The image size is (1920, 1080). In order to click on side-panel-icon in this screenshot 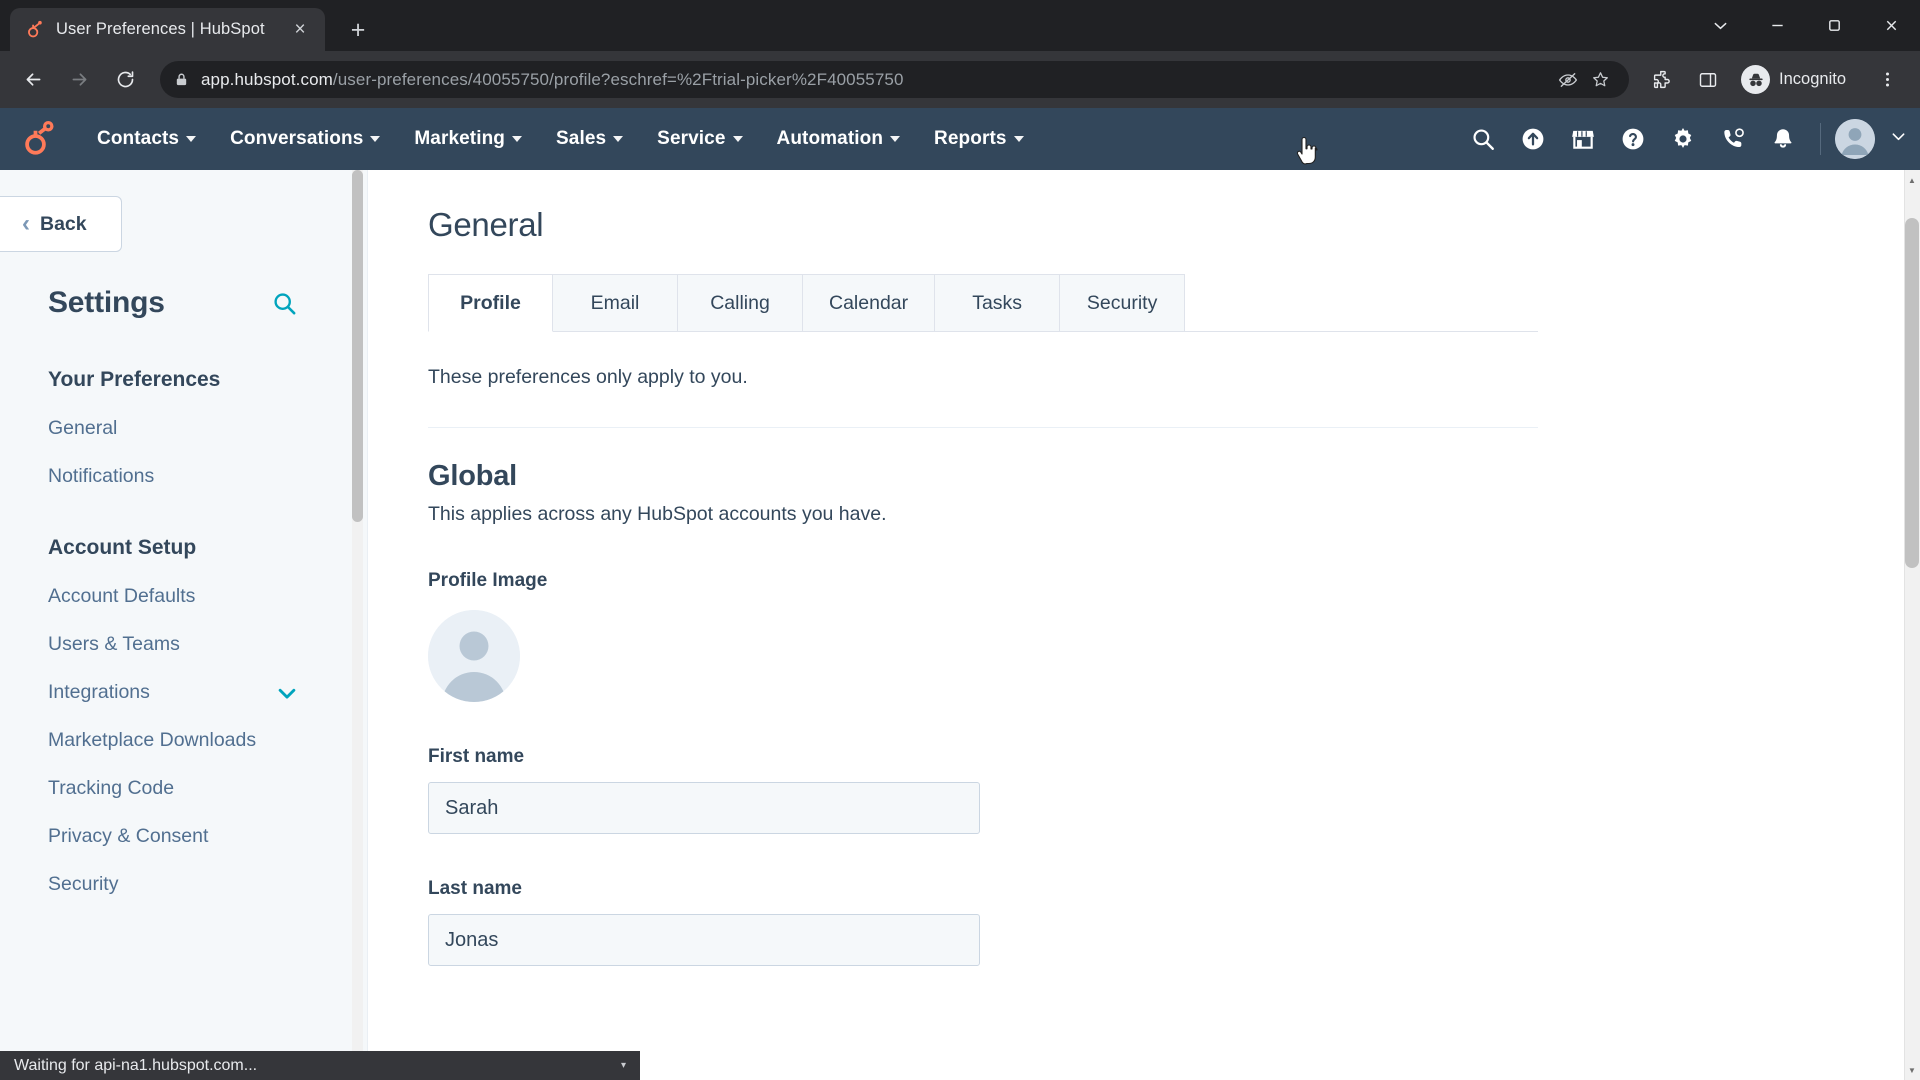, I will do `click(1708, 80)`.